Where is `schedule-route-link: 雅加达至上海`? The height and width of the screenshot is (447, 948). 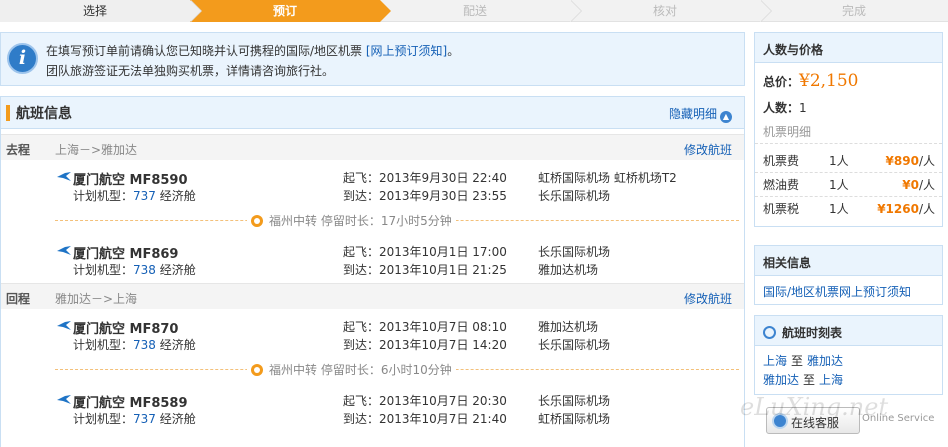 schedule-route-link: 雅加达至上海 is located at coordinates (803, 379).